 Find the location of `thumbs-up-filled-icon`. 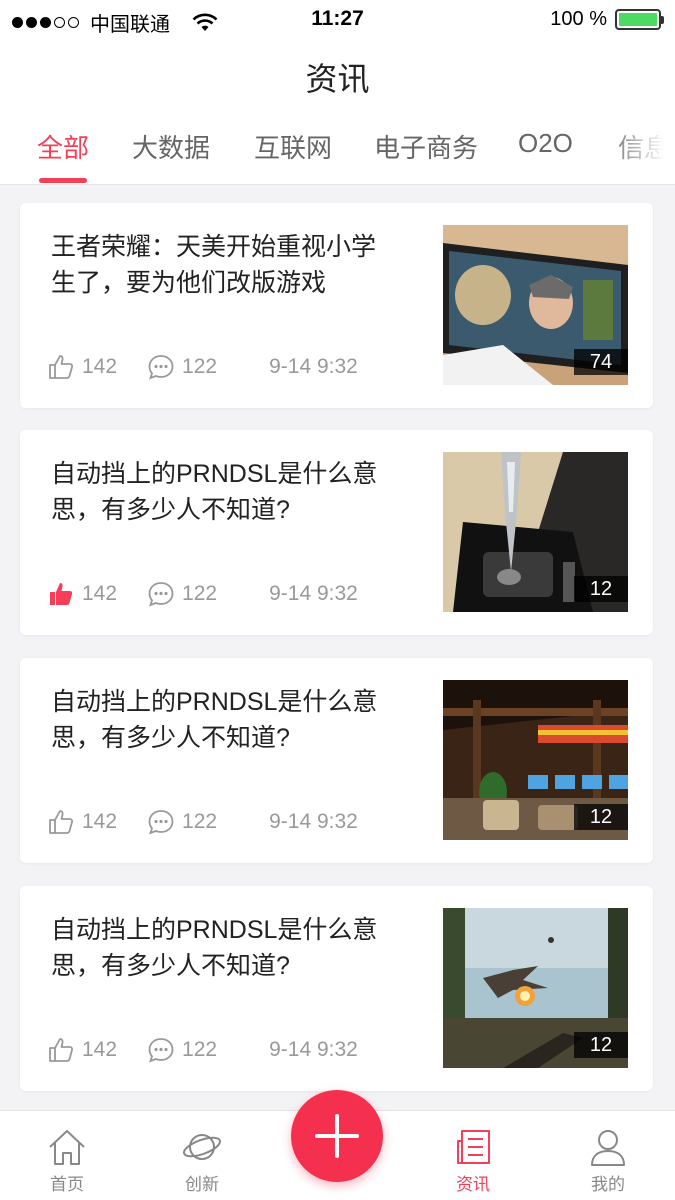

thumbs-up-filled-icon is located at coordinates (61, 594).